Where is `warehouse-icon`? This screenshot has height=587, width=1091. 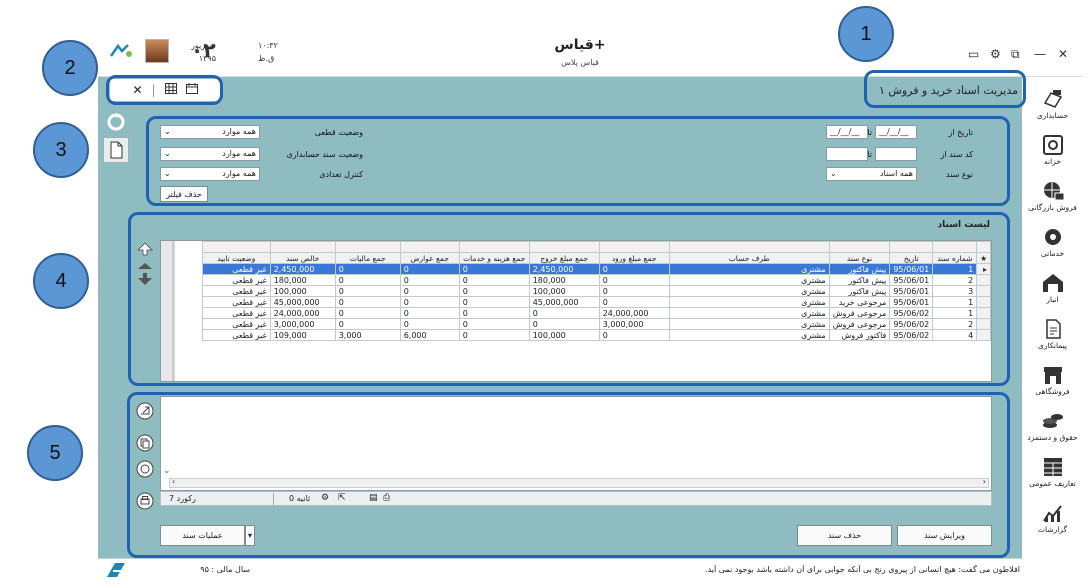 warehouse-icon is located at coordinates (1053, 282).